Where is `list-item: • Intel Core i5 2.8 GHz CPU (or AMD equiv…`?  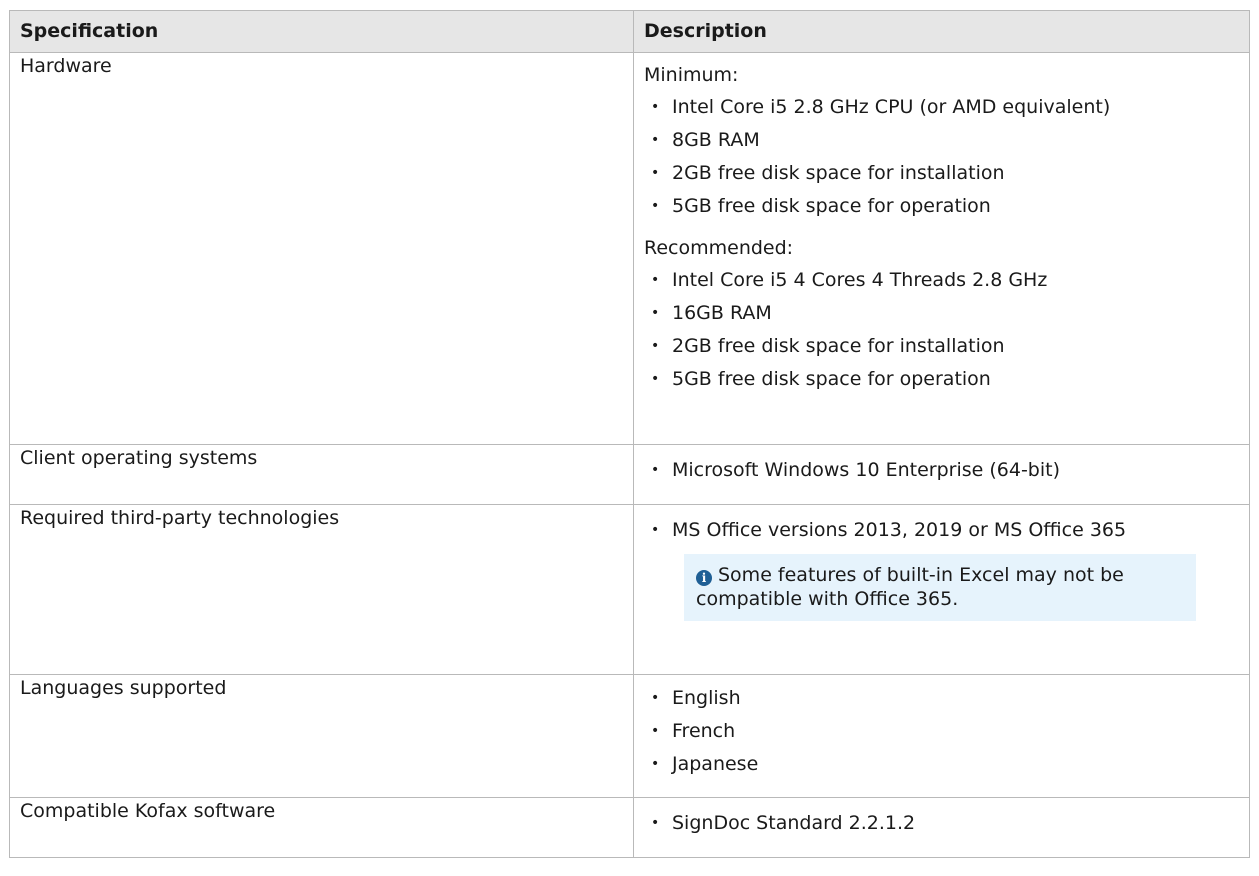
list-item: • Intel Core i5 2.8 GHz CPU (or AMD equiv… is located at coordinates (941, 107).